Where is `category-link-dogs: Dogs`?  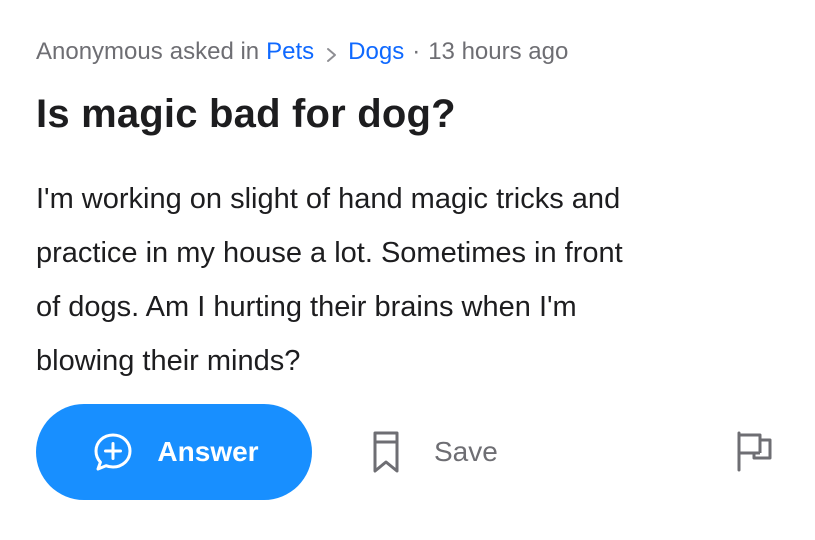 category-link-dogs: Dogs is located at coordinates (376, 52).